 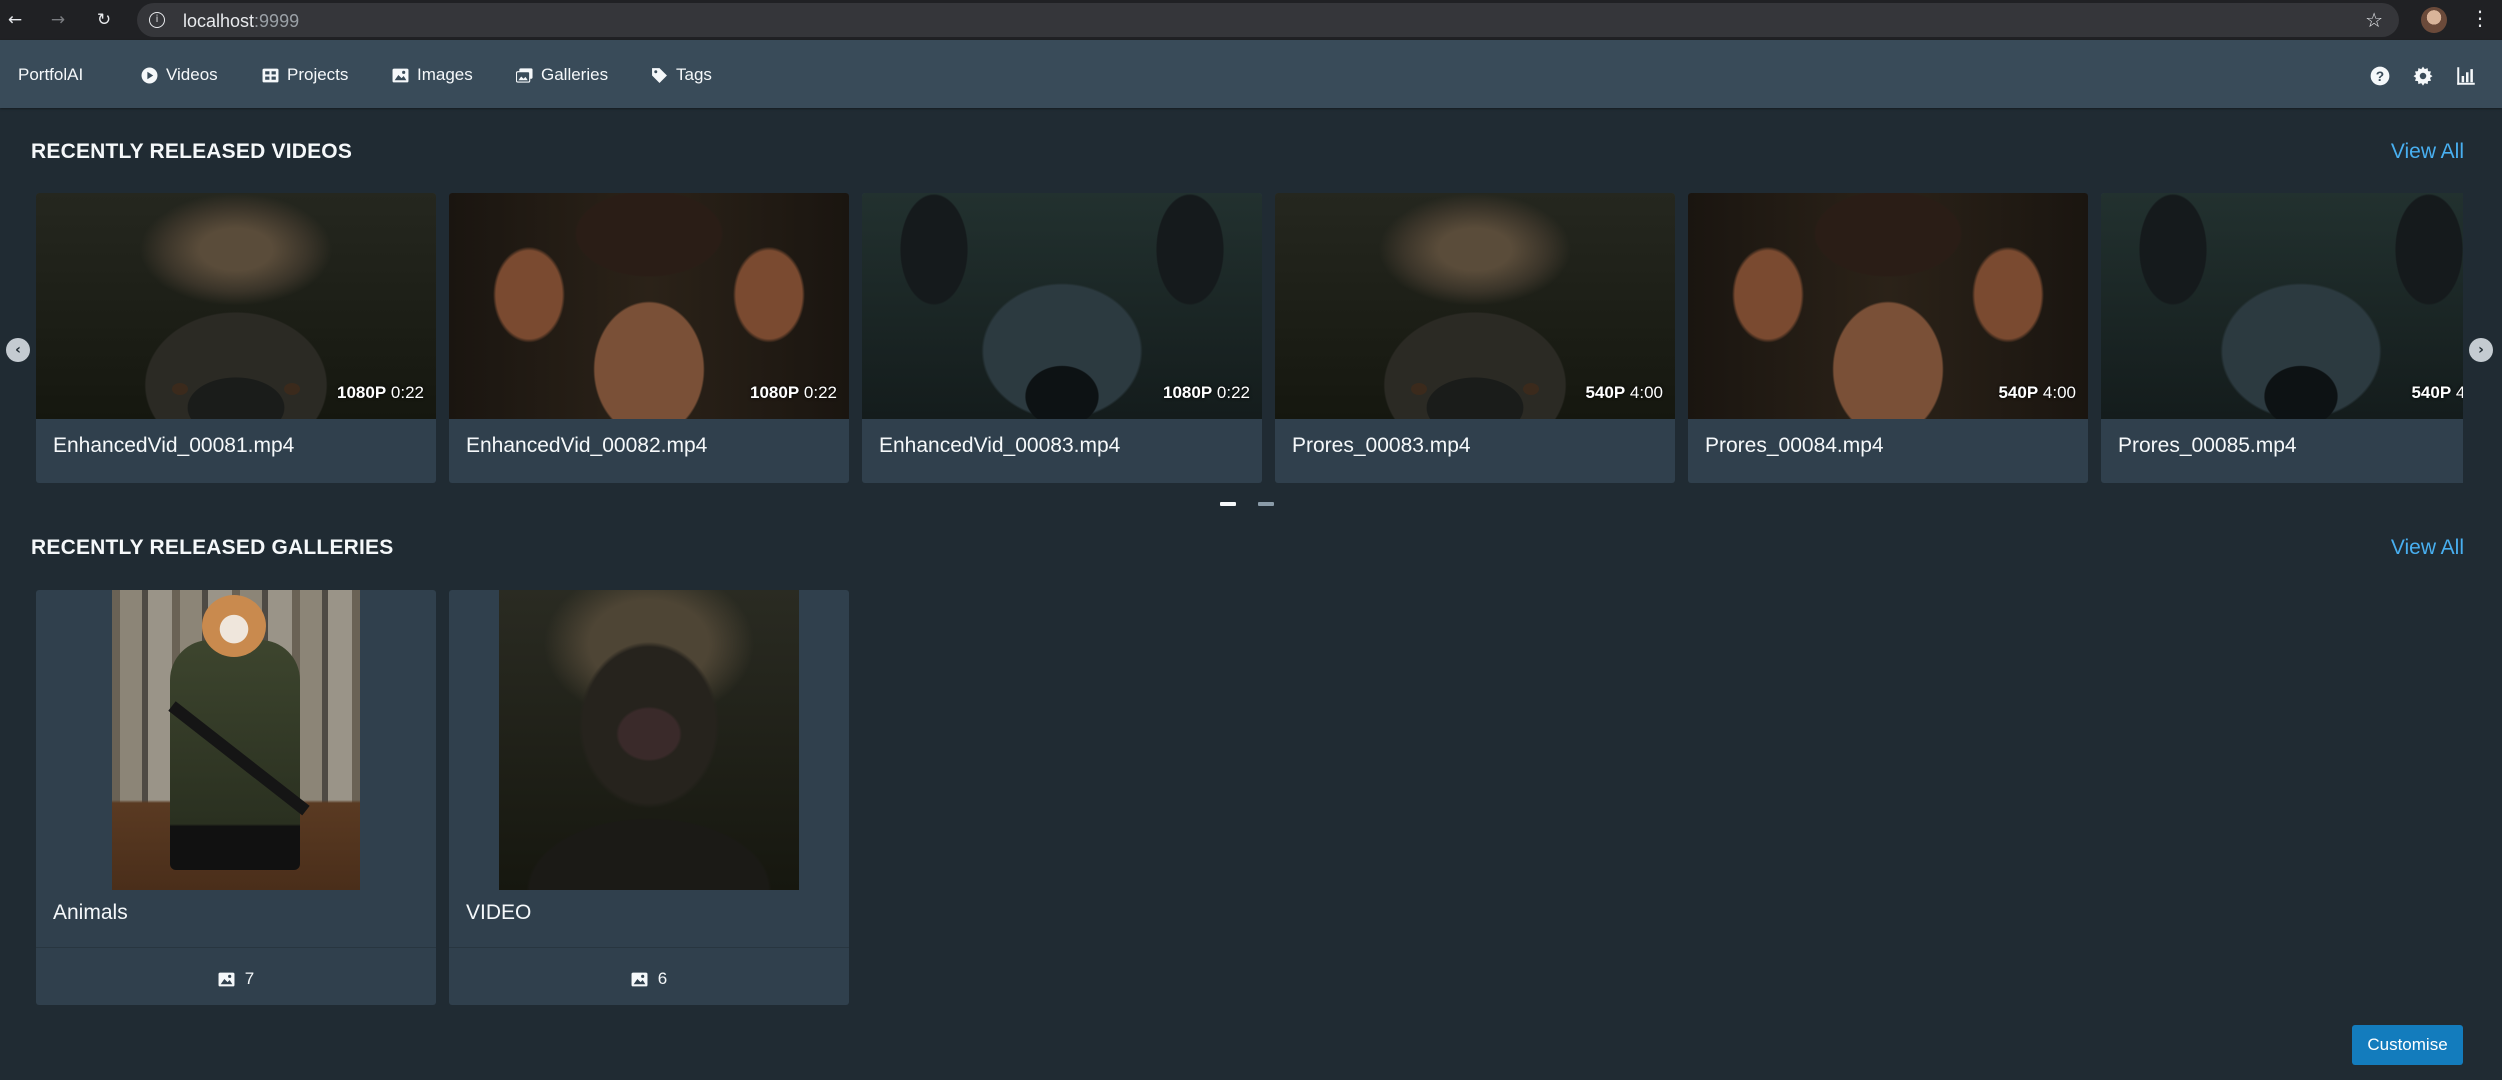 I want to click on carousel-prev-icon: ‹, so click(x=18, y=350).